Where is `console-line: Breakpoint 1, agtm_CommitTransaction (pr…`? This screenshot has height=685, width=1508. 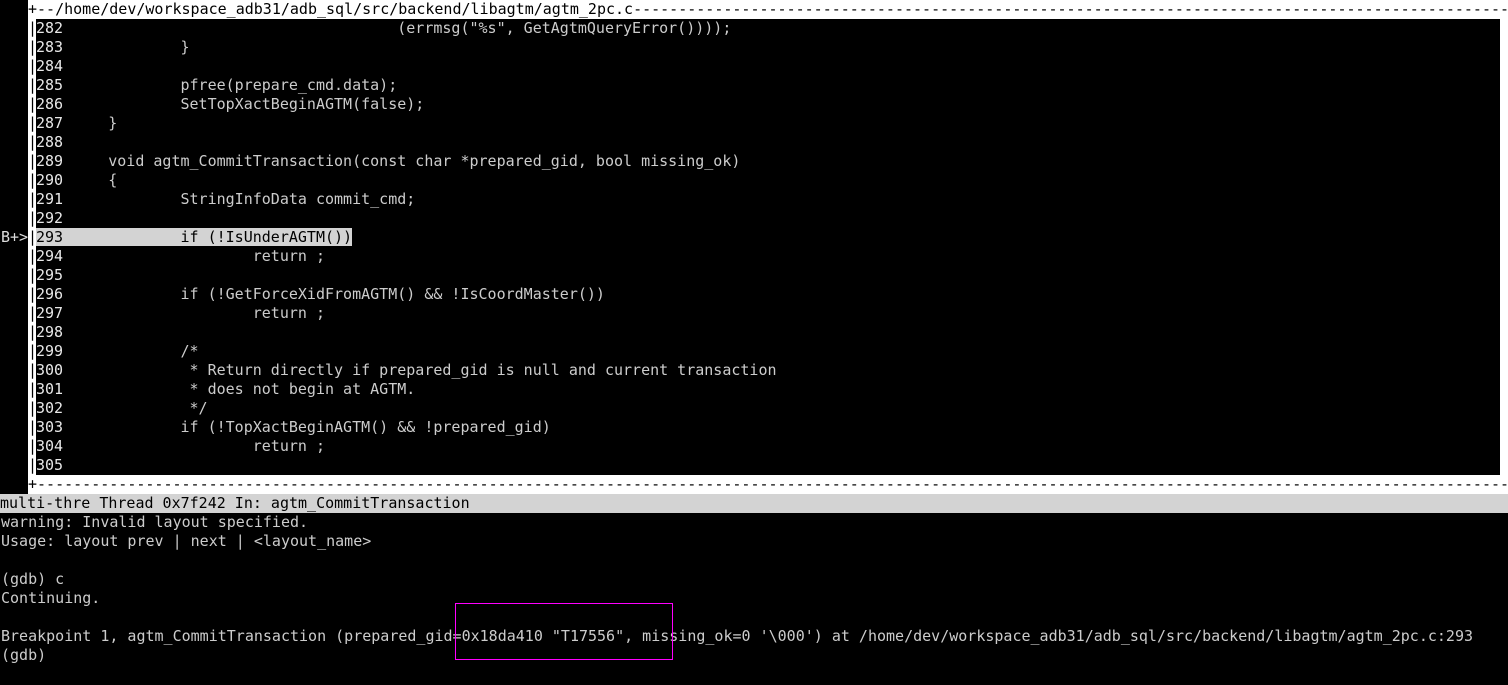
console-line: Breakpoint 1, agtm_CommitTransaction (pr… is located at coordinates (737, 636).